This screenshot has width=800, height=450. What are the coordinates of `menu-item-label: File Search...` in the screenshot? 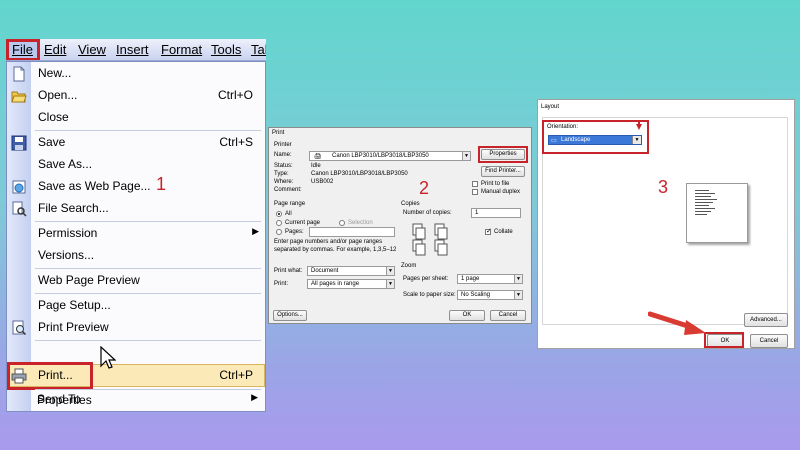 It's located at (73, 208).